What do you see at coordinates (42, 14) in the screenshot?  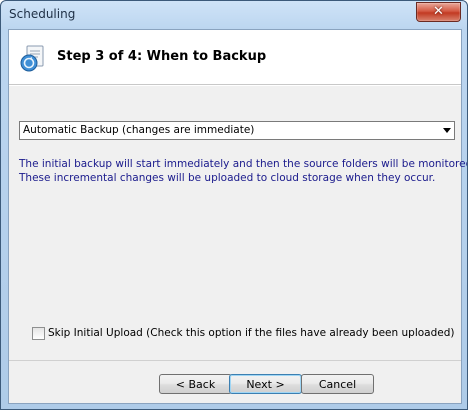 I see `window-title: Scheduling` at bounding box center [42, 14].